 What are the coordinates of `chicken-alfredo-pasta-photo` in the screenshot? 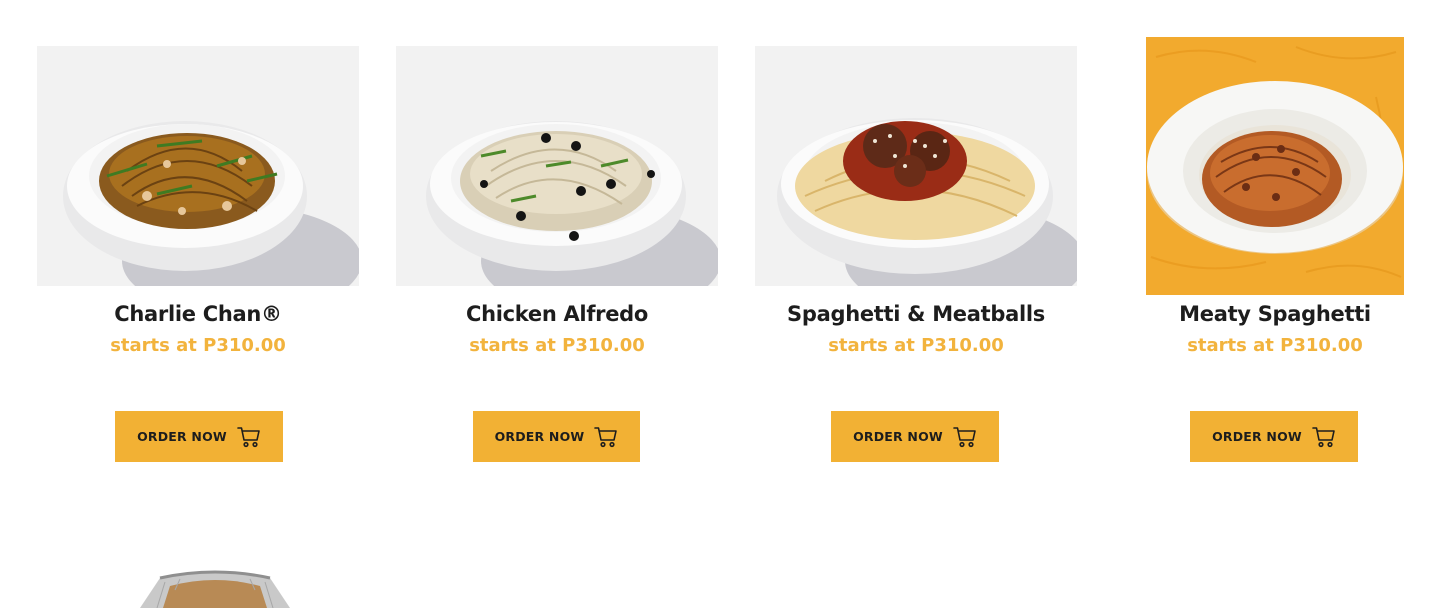 It's located at (557, 166).